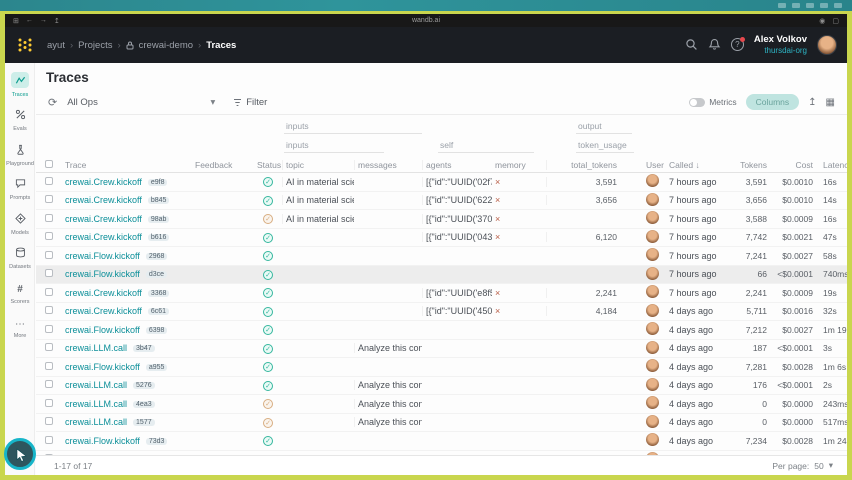 The image size is (852, 480). Describe the element at coordinates (583, 164) in the screenshot. I see `col-header-total-tokens: total_tokens` at that location.